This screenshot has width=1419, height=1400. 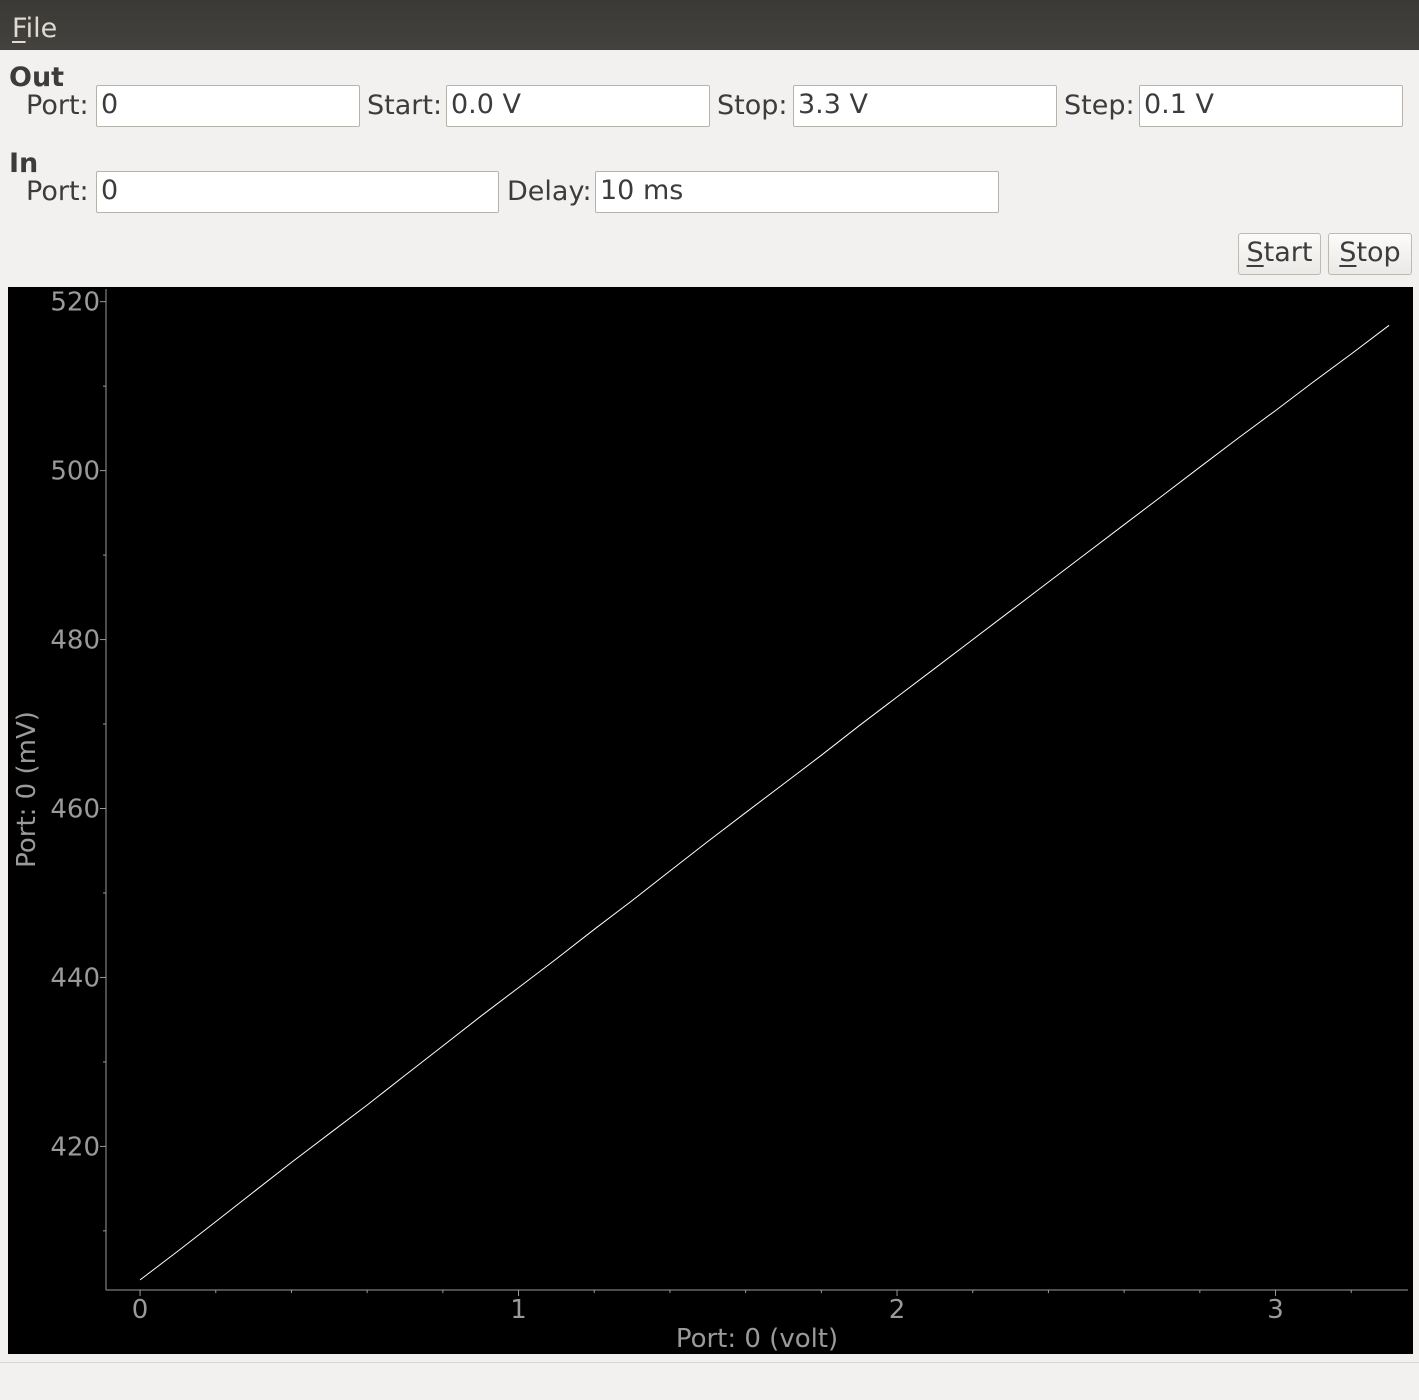 I want to click on out-start-input: 0.0 V, so click(x=578, y=106).